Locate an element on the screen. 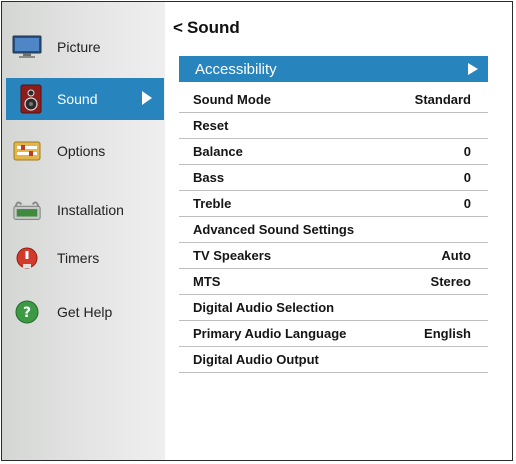  sidebar-item-sound: Sound is located at coordinates (85, 99).